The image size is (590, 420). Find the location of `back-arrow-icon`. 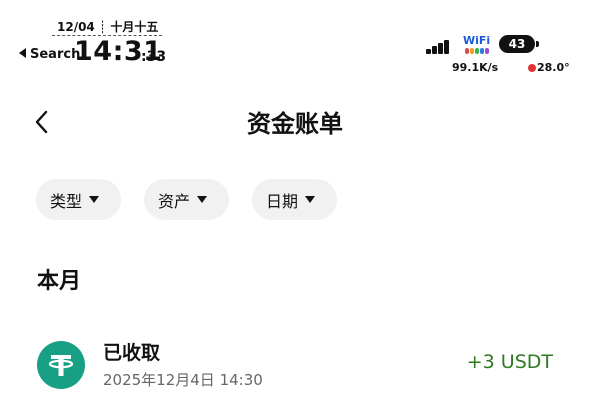

back-arrow-icon is located at coordinates (22, 53).